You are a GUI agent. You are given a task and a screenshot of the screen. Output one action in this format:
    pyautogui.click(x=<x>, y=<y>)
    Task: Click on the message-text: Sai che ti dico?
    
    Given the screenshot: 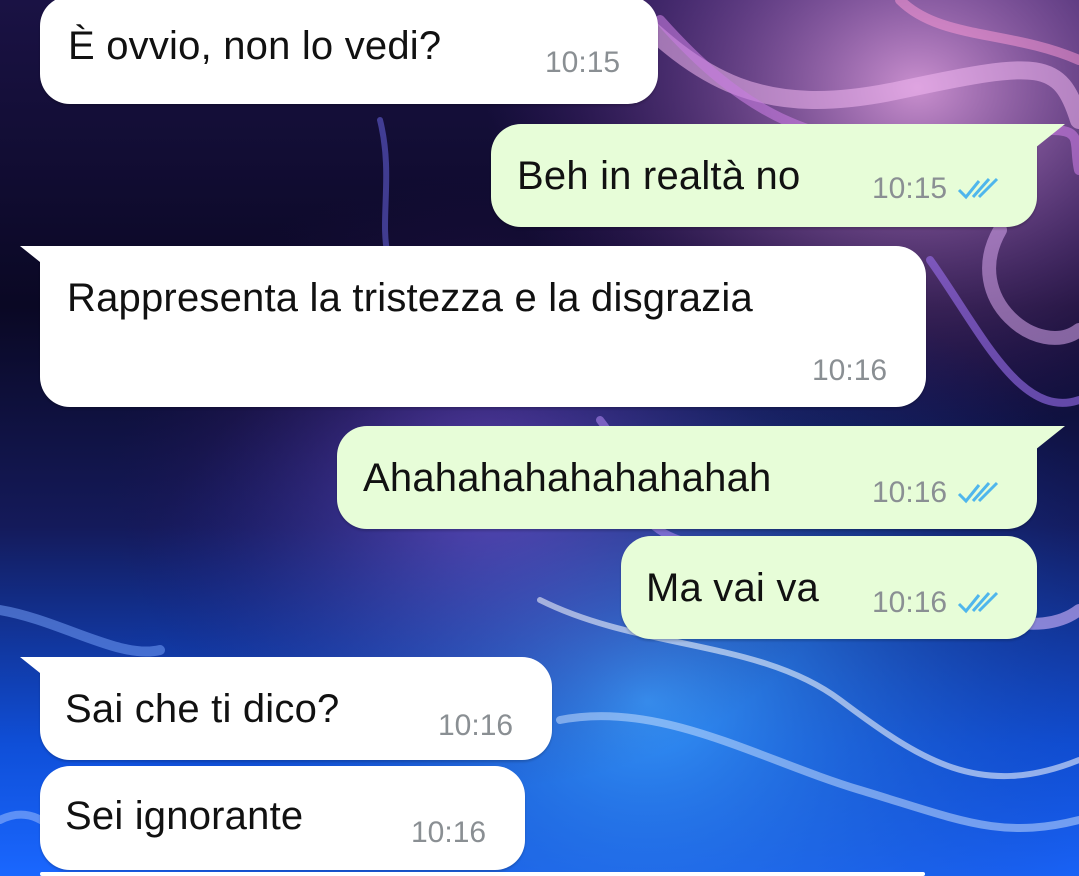 What is the action you would take?
    pyautogui.click(x=202, y=709)
    